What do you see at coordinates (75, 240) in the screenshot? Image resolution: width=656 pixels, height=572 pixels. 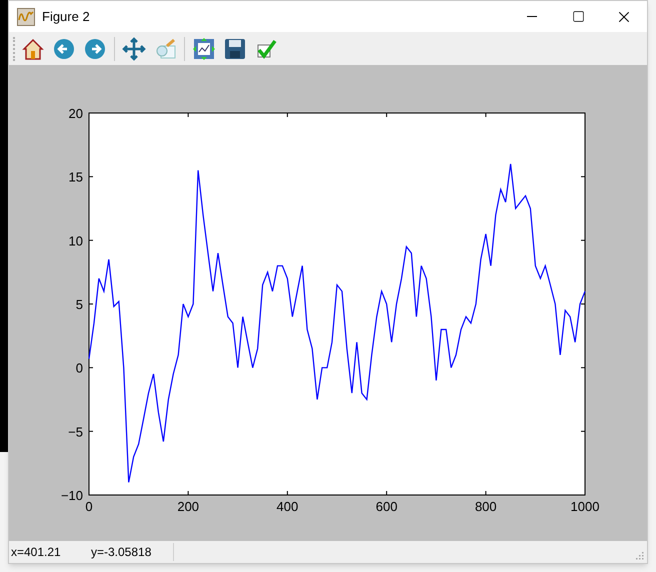 I see `y-tick-label: 10` at bounding box center [75, 240].